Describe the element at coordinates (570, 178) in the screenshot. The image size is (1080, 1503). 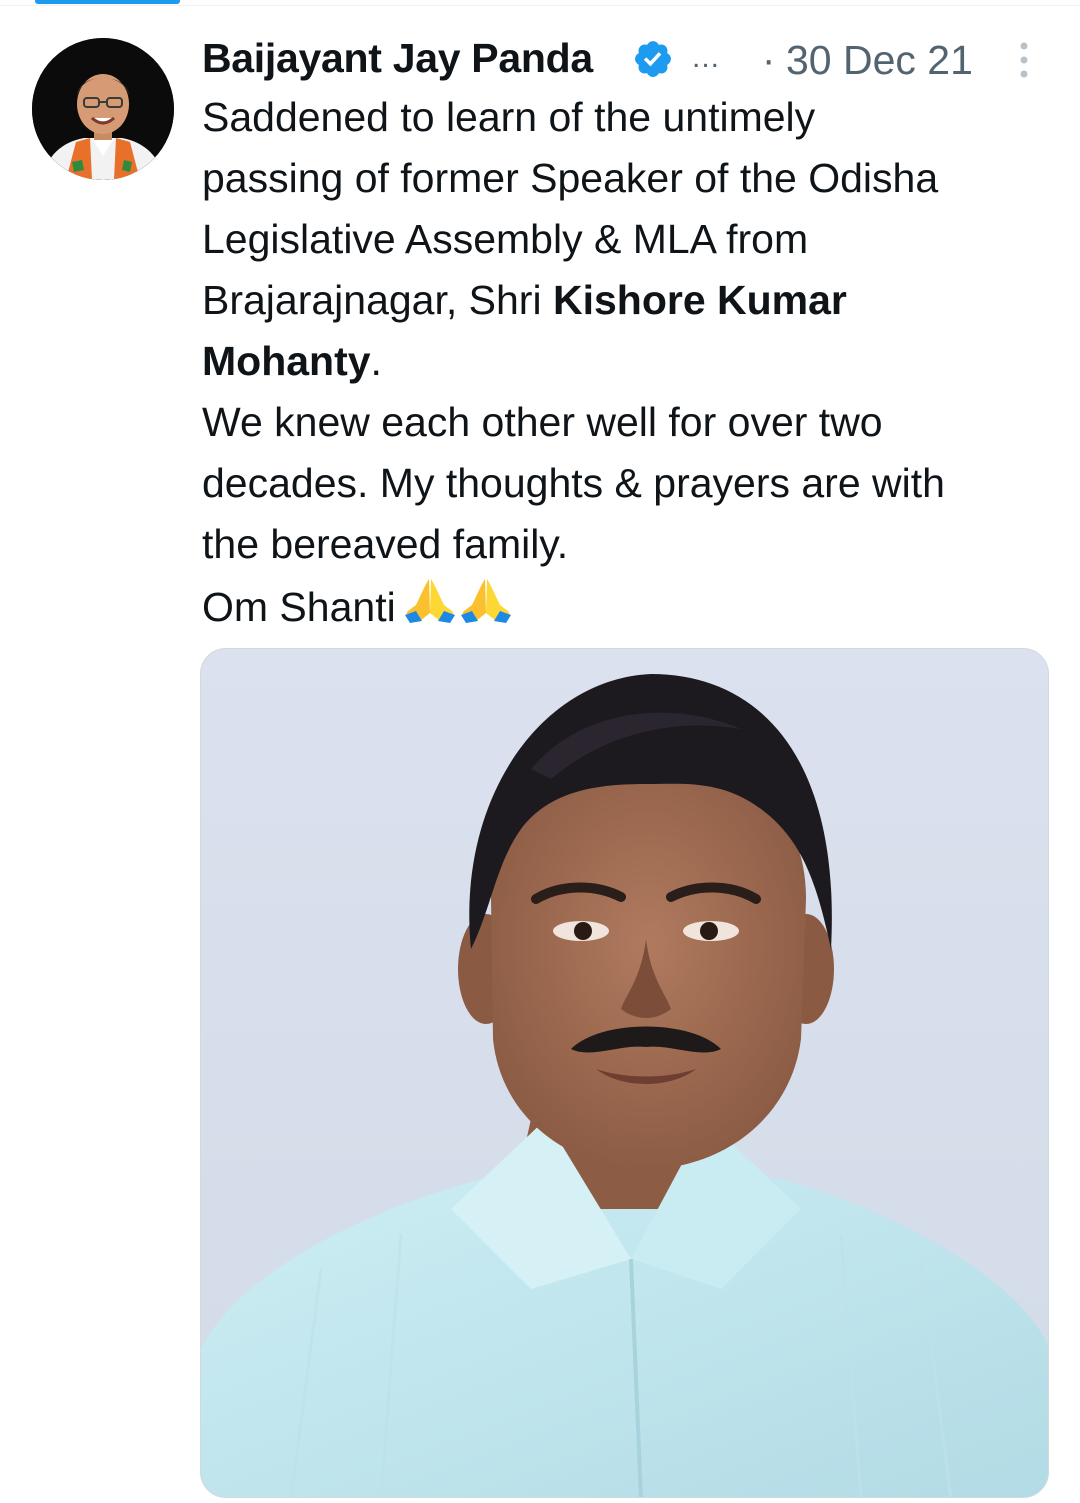
I see `tweet-text-line: passing of former Speaker of the Odisha` at that location.